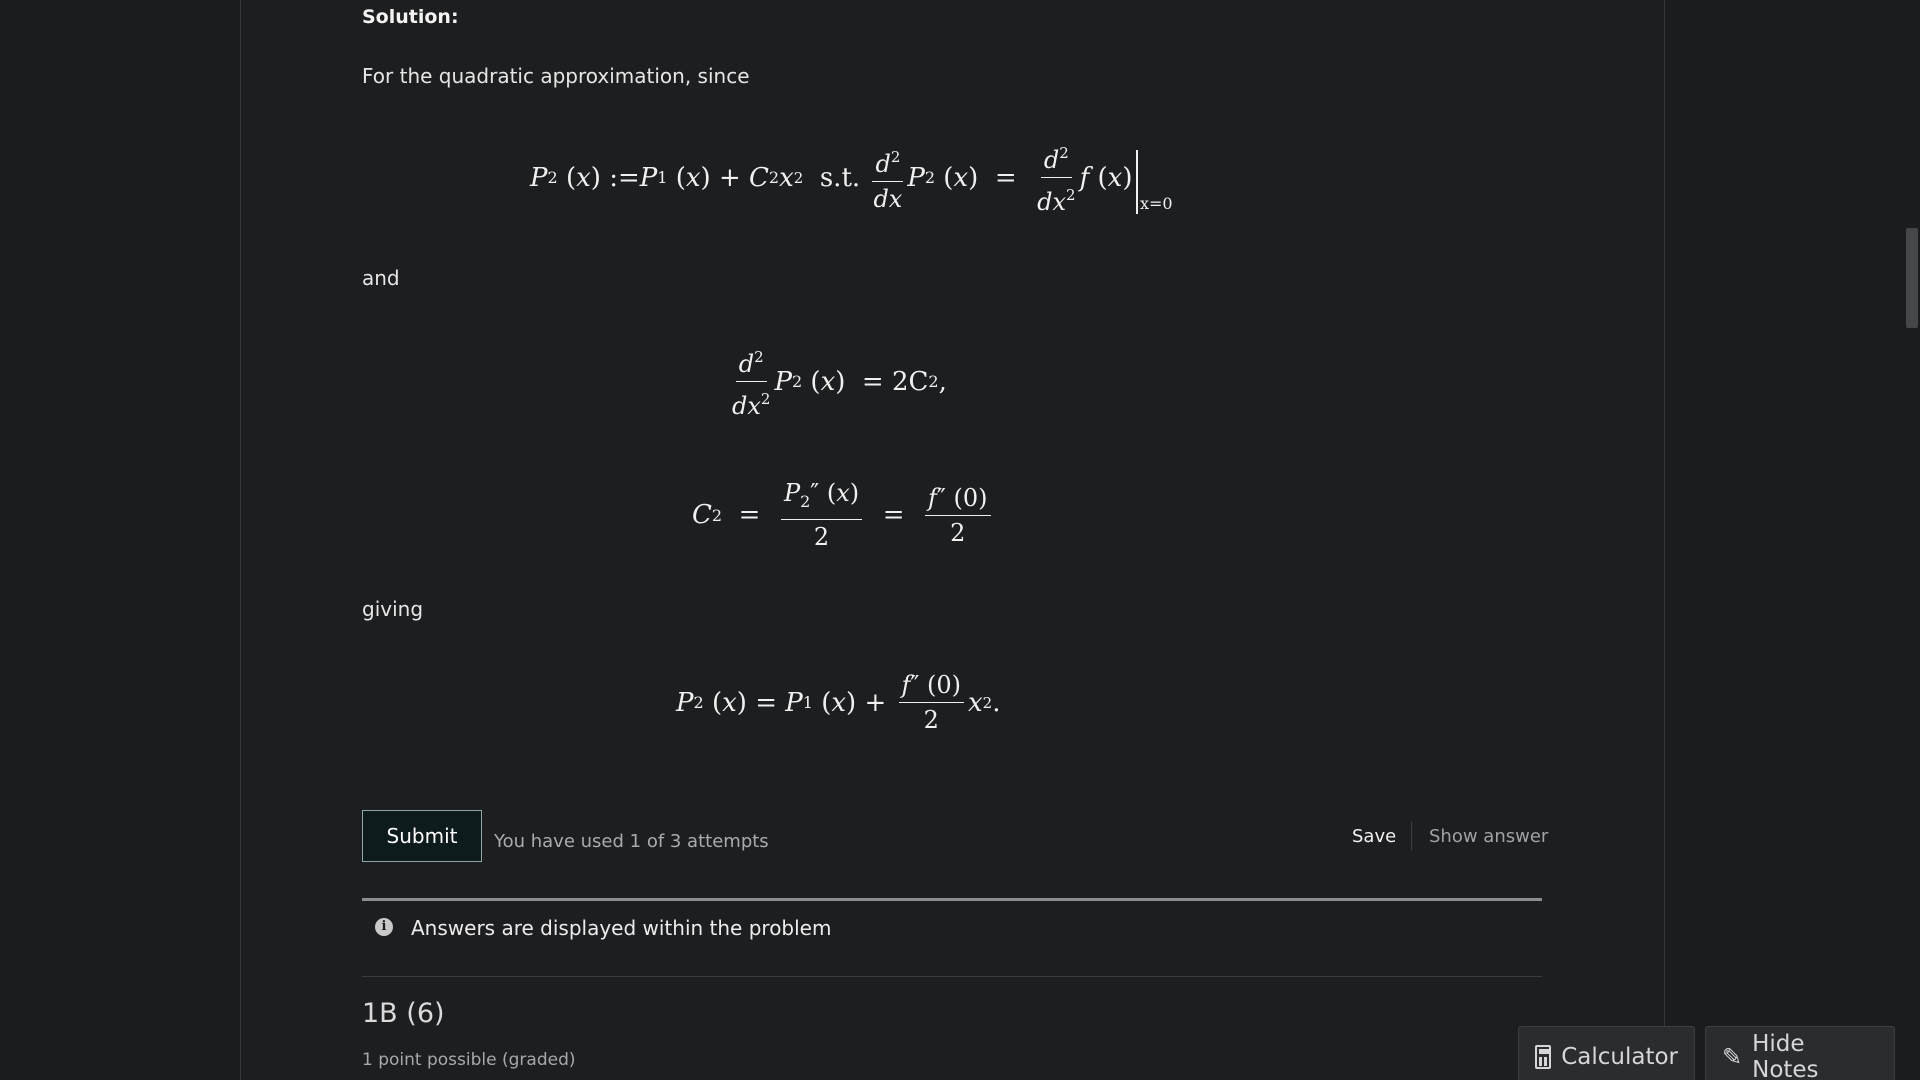  Describe the element at coordinates (1785, 1055) in the screenshot. I see `hide-notes-label: Hide Notes` at that location.